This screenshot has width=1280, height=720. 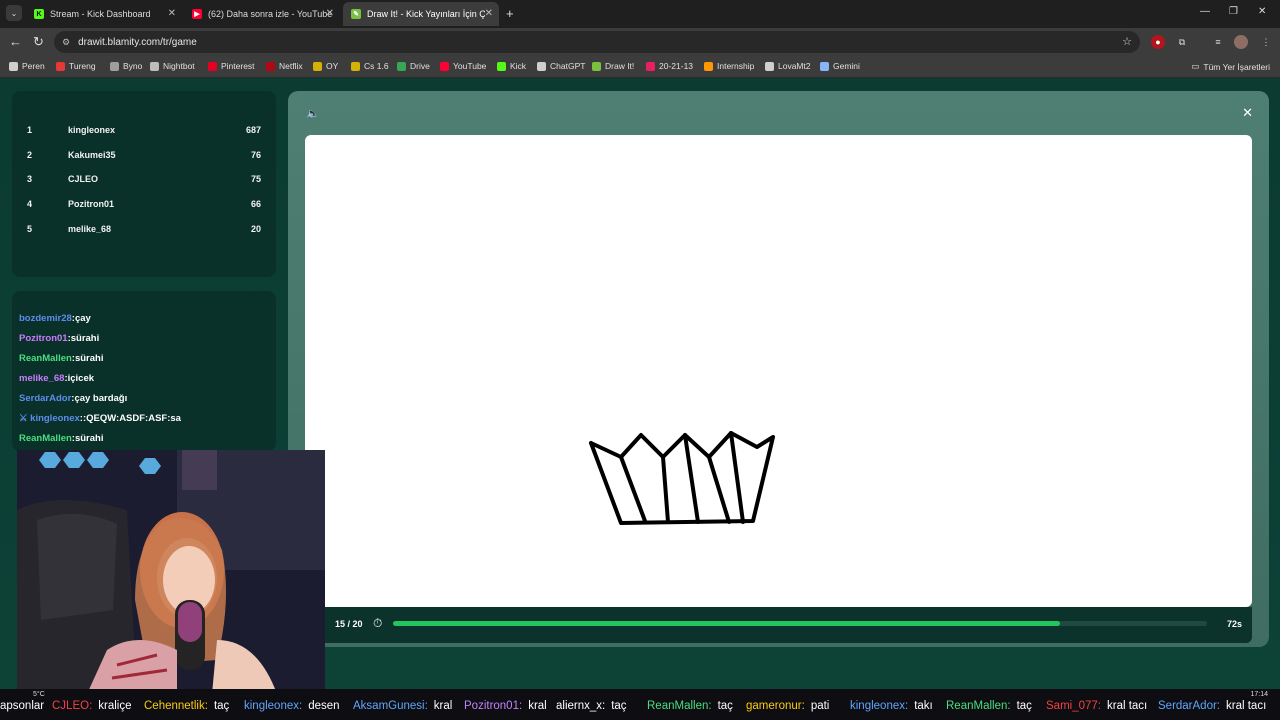 I want to click on leaderboard-score: 76, so click(x=255, y=154).